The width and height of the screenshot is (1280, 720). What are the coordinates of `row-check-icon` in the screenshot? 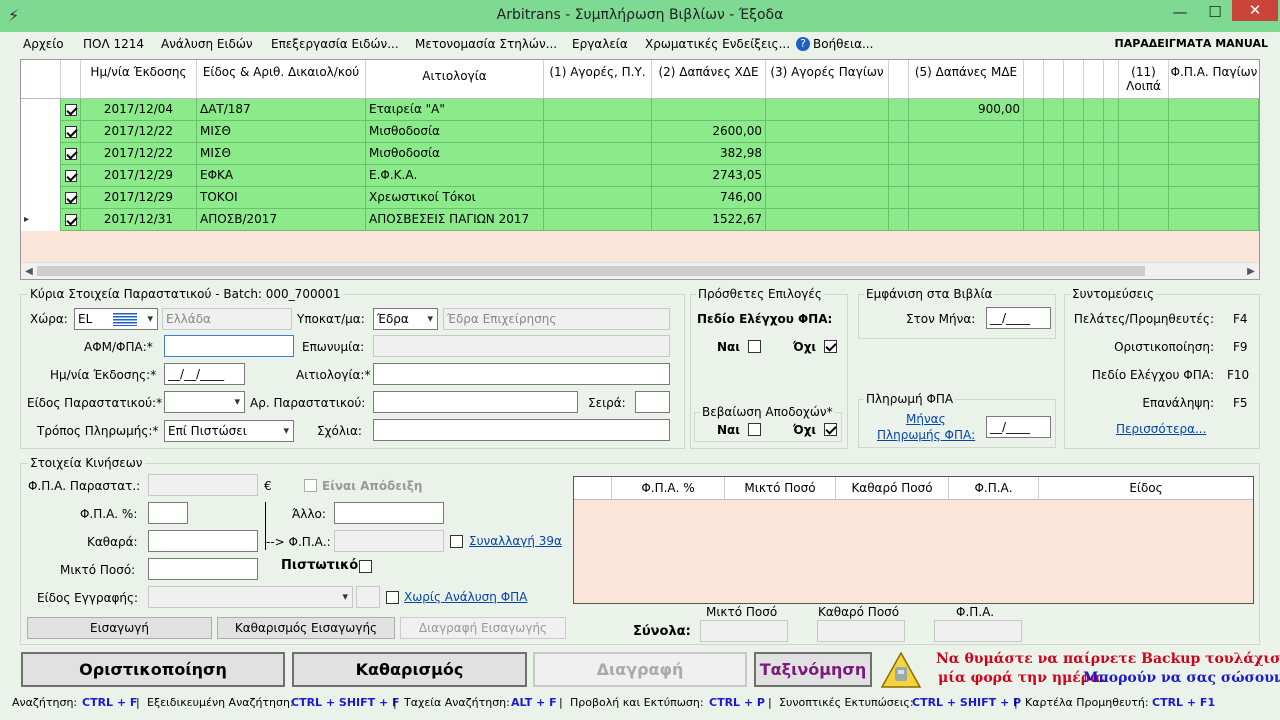 It's located at (70, 131).